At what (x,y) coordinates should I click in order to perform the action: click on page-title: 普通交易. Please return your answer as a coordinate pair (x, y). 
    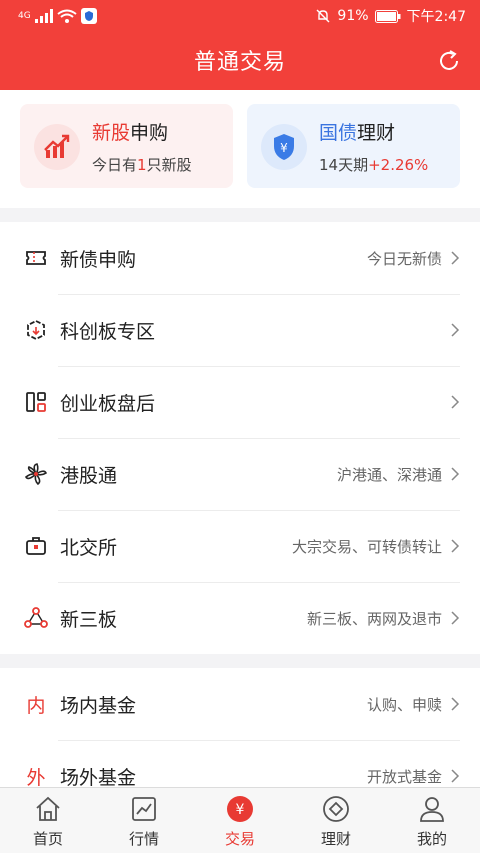
    Looking at the image, I should click on (239, 62).